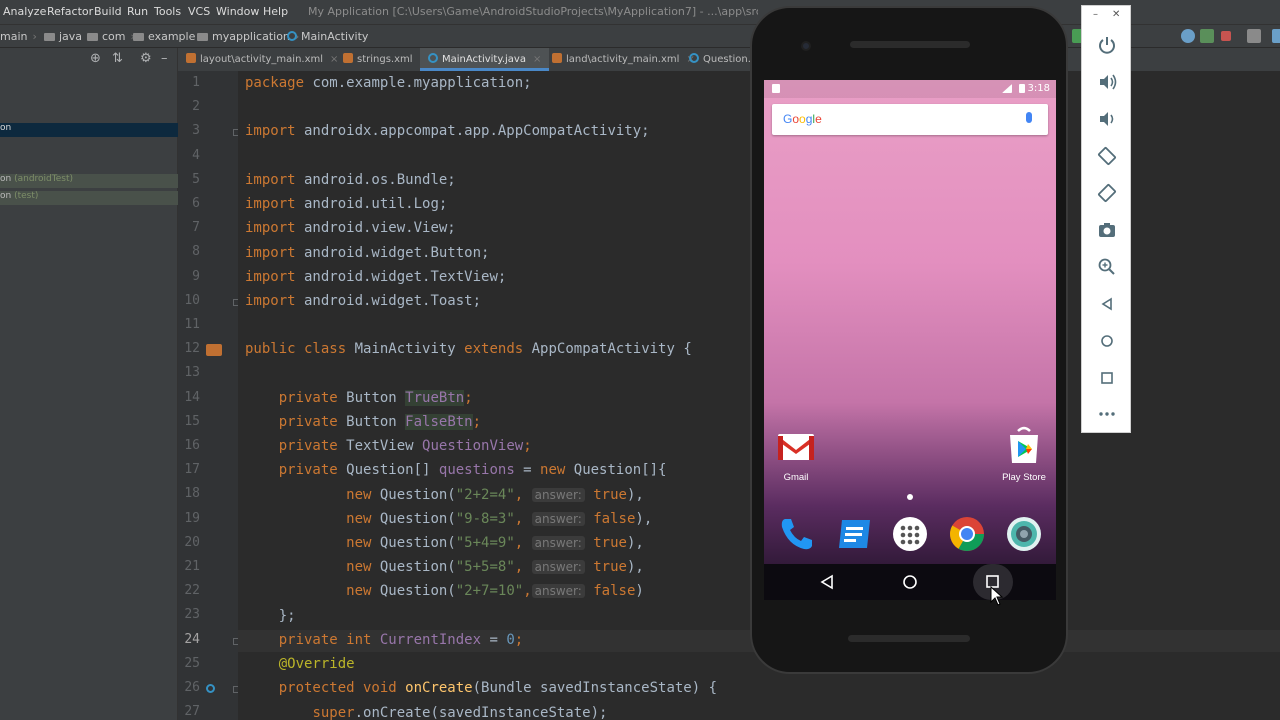 Image resolution: width=1280 pixels, height=720 pixels. What do you see at coordinates (1116, 14) in the screenshot?
I see `close-icon: ✕` at bounding box center [1116, 14].